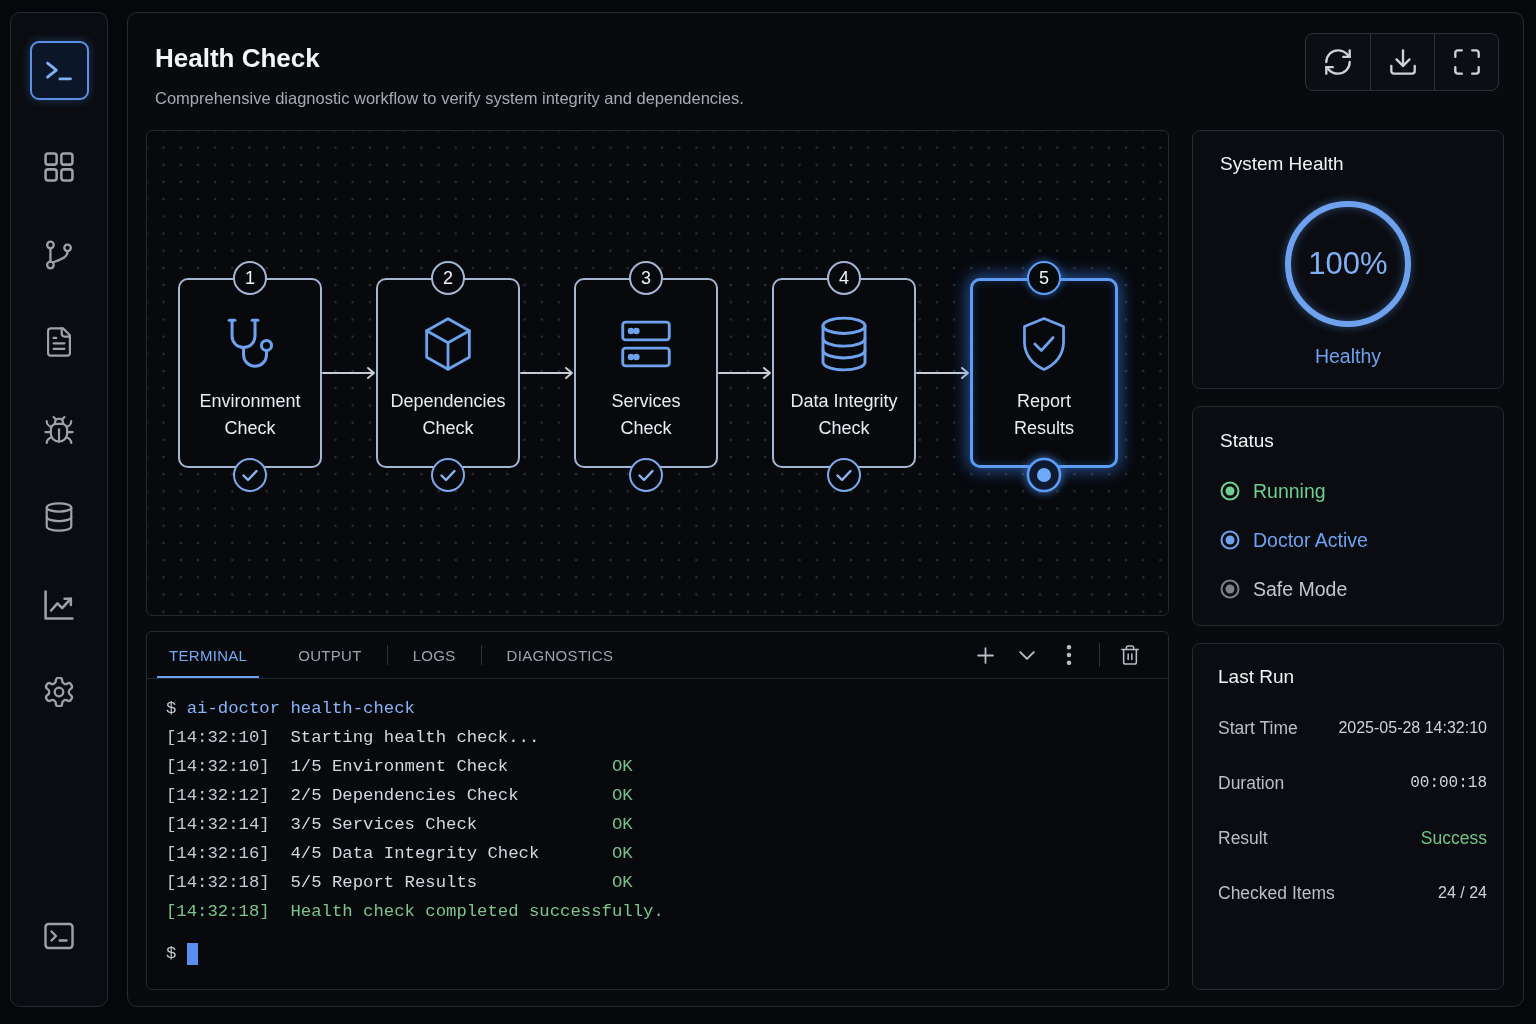  What do you see at coordinates (1251, 783) in the screenshot?
I see `run-label: Duration` at bounding box center [1251, 783].